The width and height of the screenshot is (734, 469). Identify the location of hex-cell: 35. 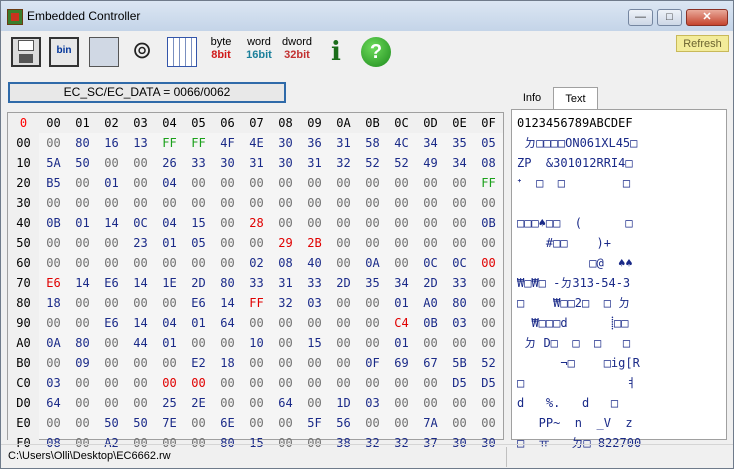
(372, 283).